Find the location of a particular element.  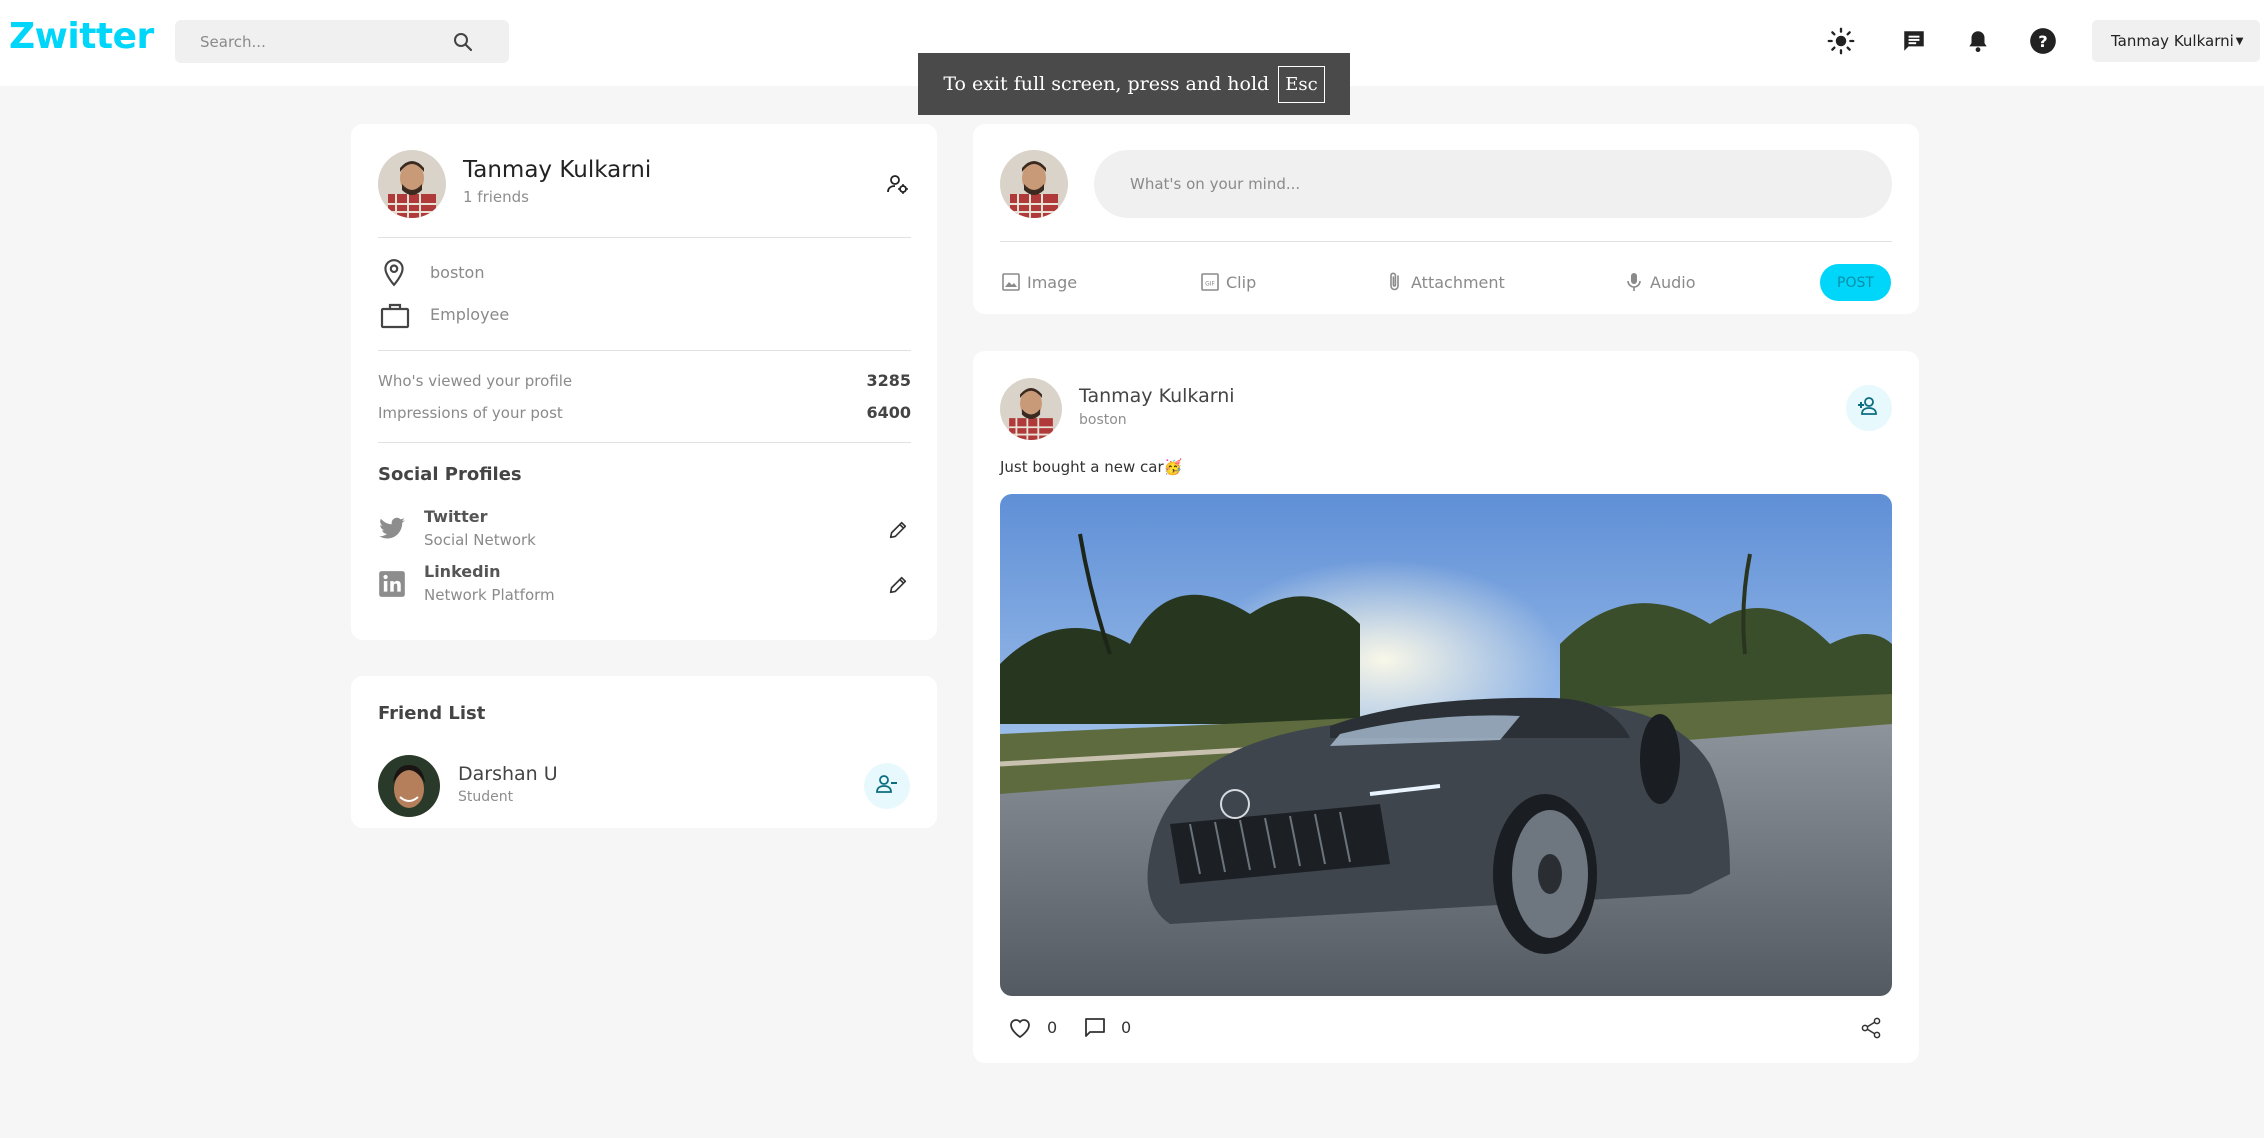

fullscreen-toast: To exit full screen, press and hold Esc is located at coordinates (1134, 84).